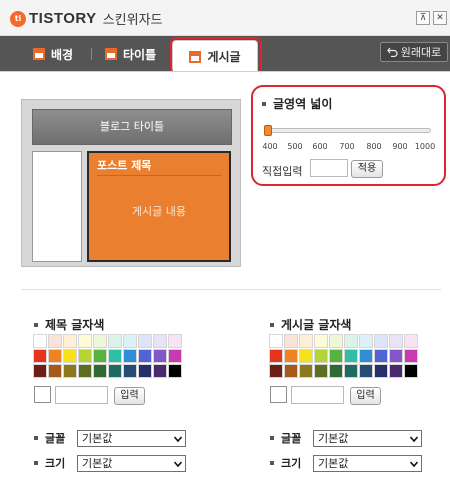 The image size is (450, 499). Describe the element at coordinates (347, 146) in the screenshot. I see `slider-tick: 700` at that location.